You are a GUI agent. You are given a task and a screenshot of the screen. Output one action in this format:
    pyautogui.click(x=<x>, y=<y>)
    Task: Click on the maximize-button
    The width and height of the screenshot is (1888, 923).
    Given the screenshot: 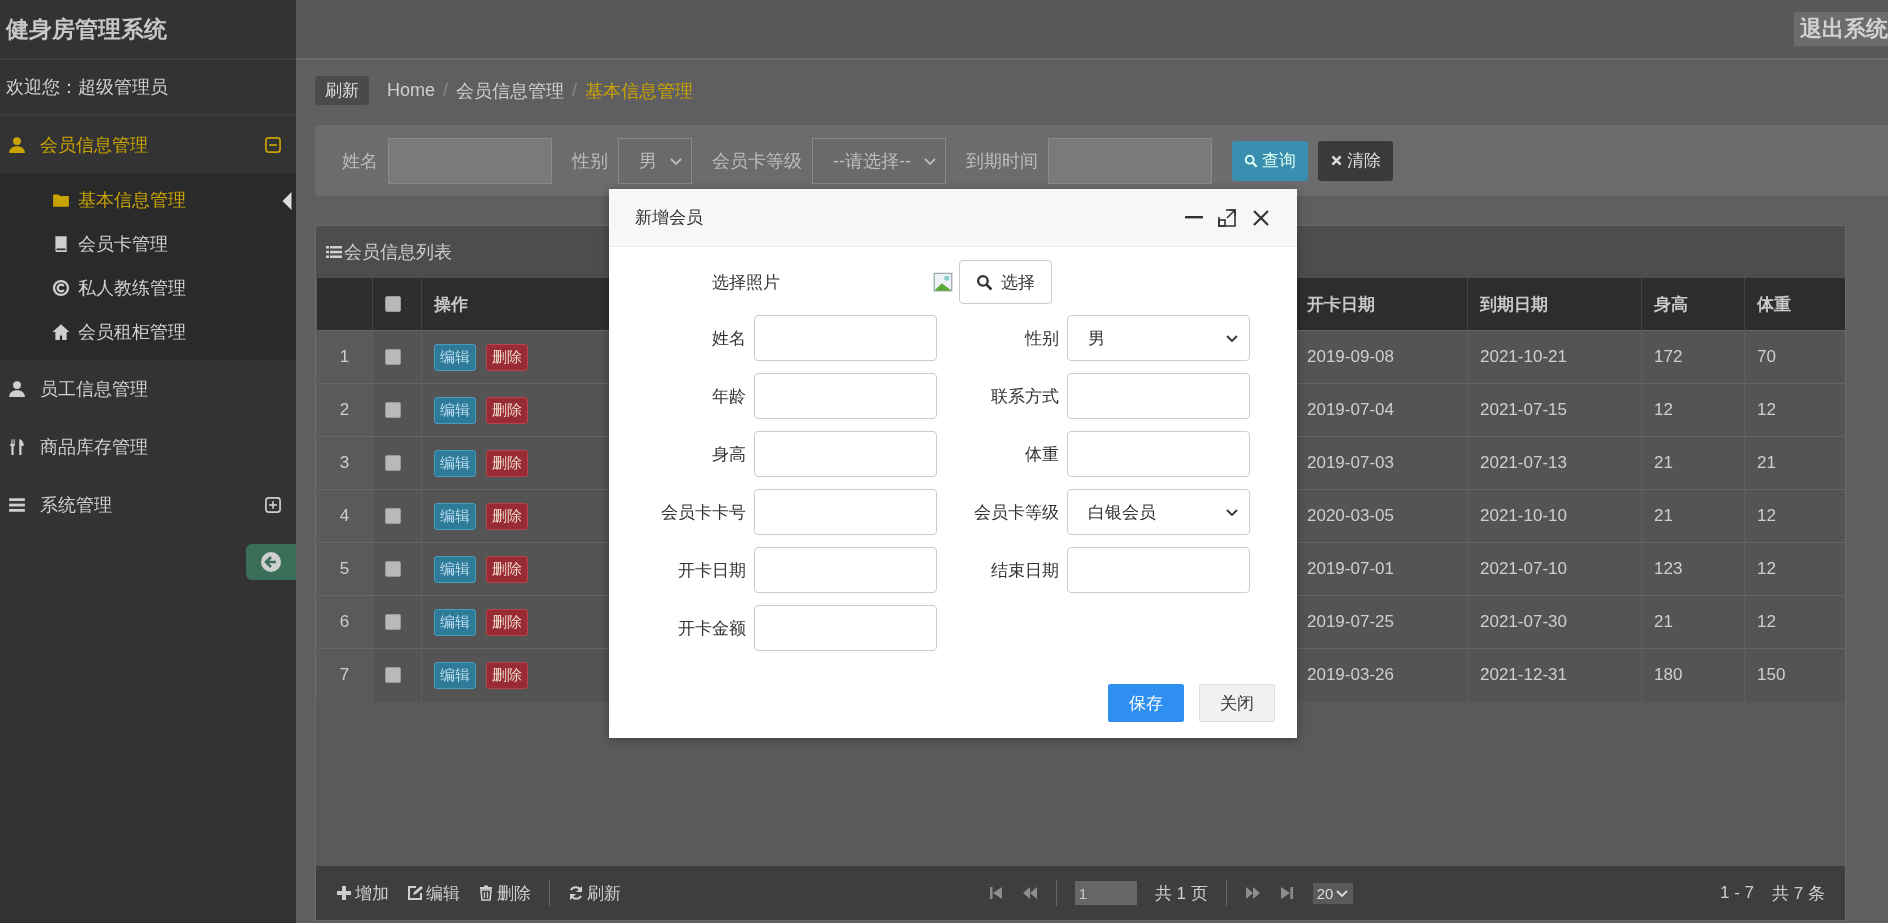 What is the action you would take?
    pyautogui.click(x=1227, y=217)
    